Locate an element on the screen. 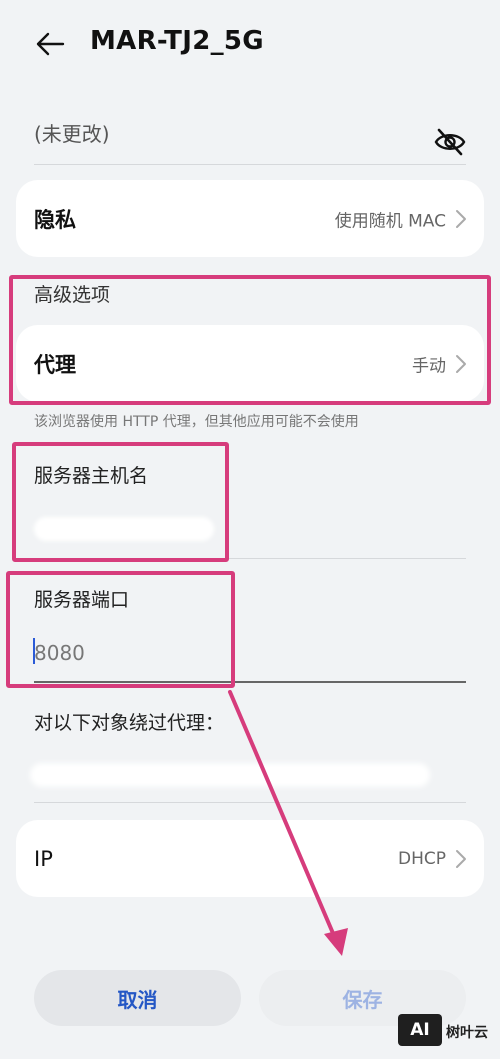 This screenshot has width=500, height=1059. eye-off-icon is located at coordinates (450, 142).